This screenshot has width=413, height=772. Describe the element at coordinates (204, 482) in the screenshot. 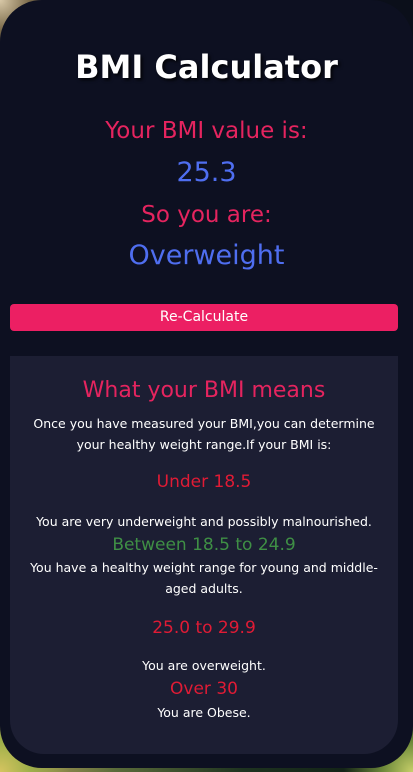

I see `range-underweight: Under 18.5` at that location.